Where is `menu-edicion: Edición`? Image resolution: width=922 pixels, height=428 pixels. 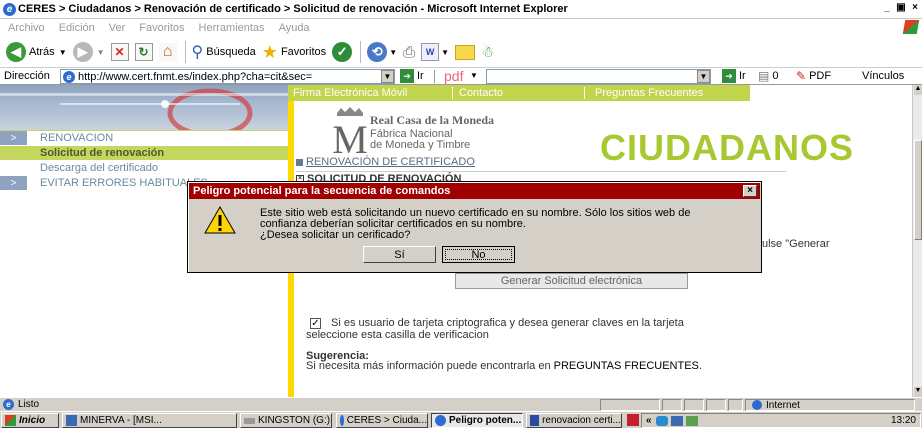 menu-edicion: Edición is located at coordinates (77, 28).